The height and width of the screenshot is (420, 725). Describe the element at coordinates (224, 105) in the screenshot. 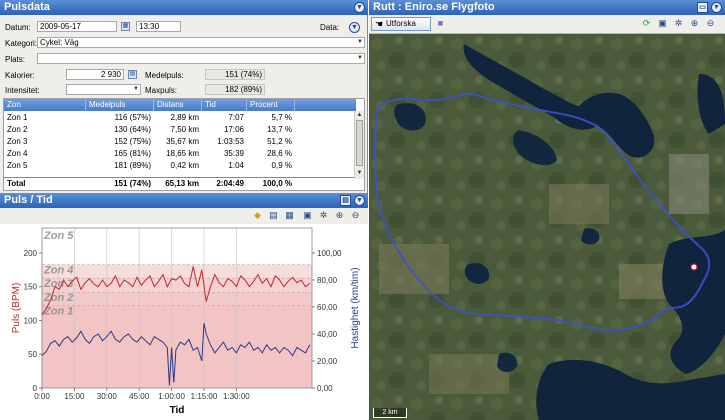

I see `column-header-tid: Tid` at that location.